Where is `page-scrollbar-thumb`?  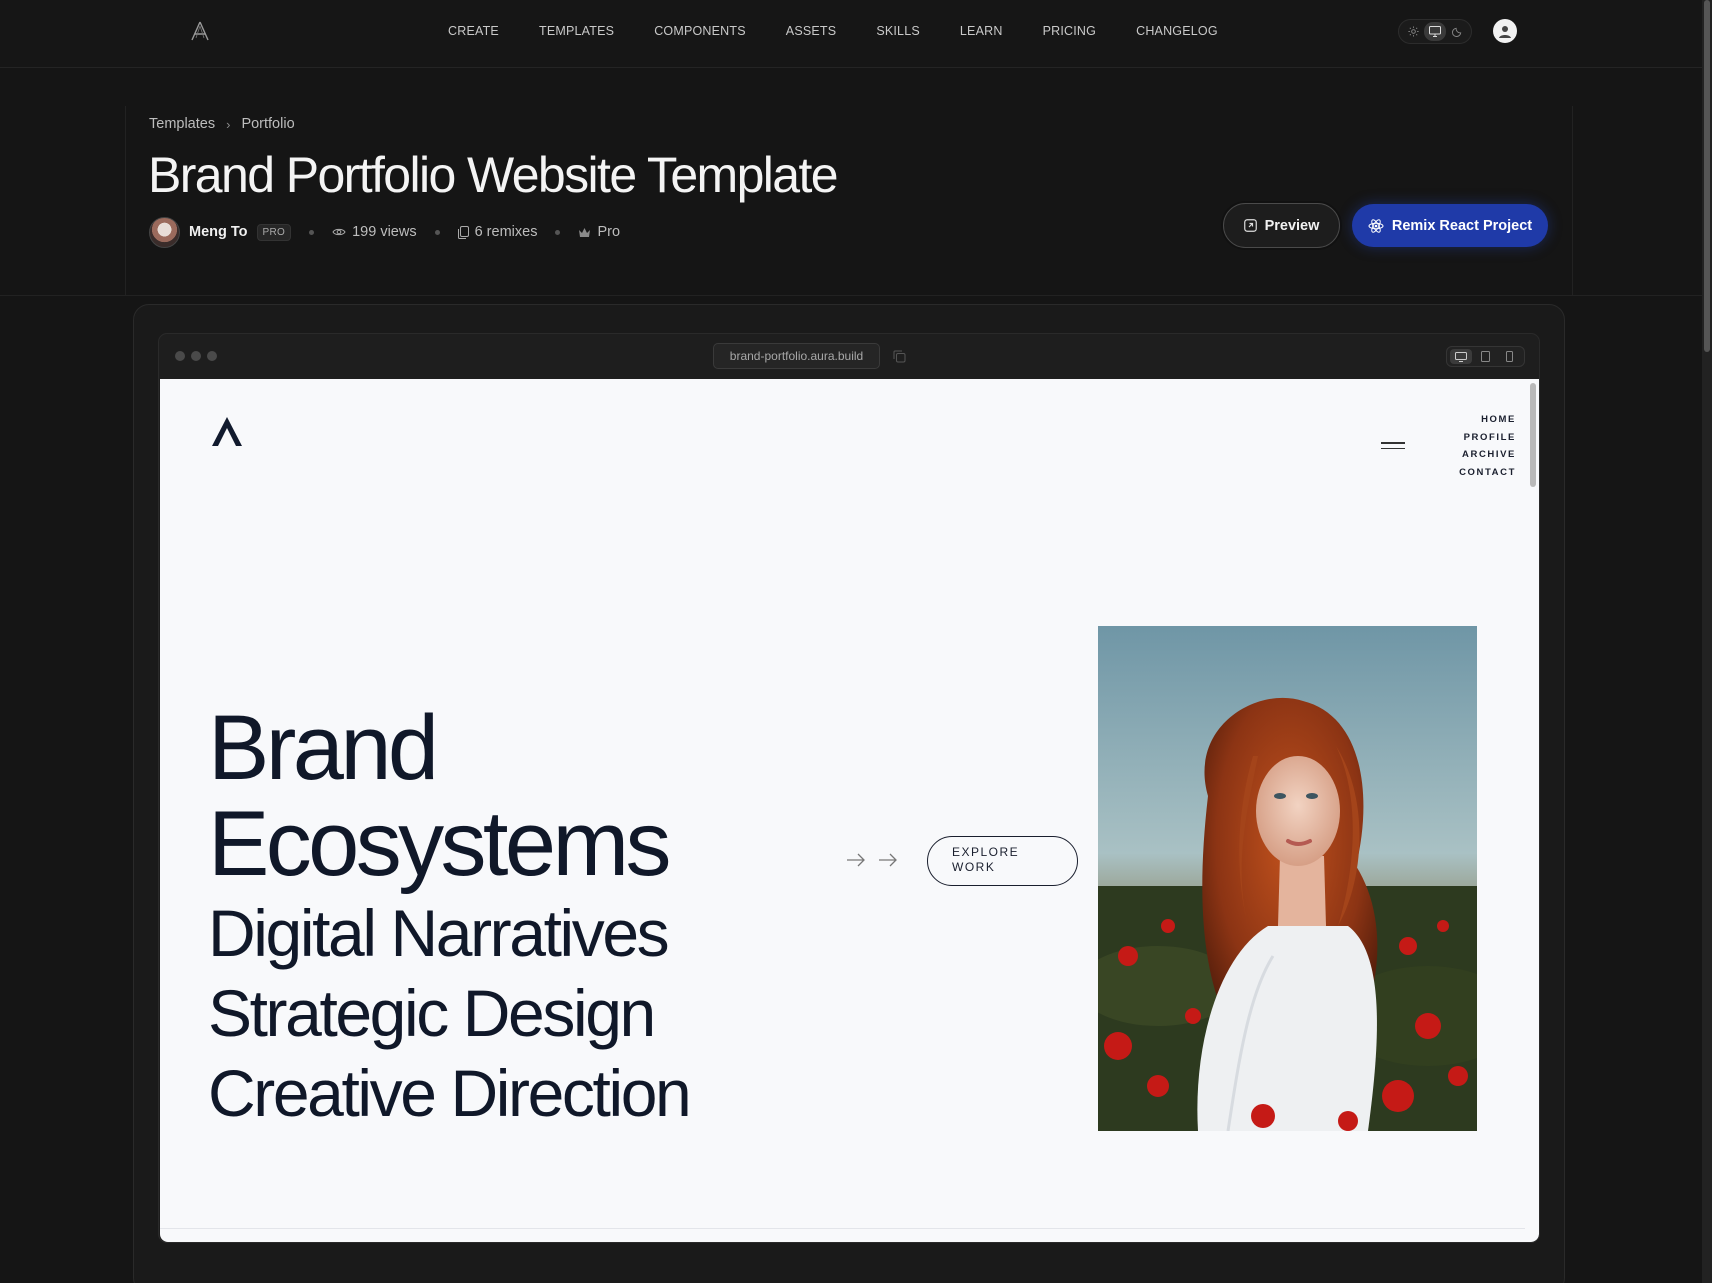
page-scrollbar-thumb is located at coordinates (1707, 176).